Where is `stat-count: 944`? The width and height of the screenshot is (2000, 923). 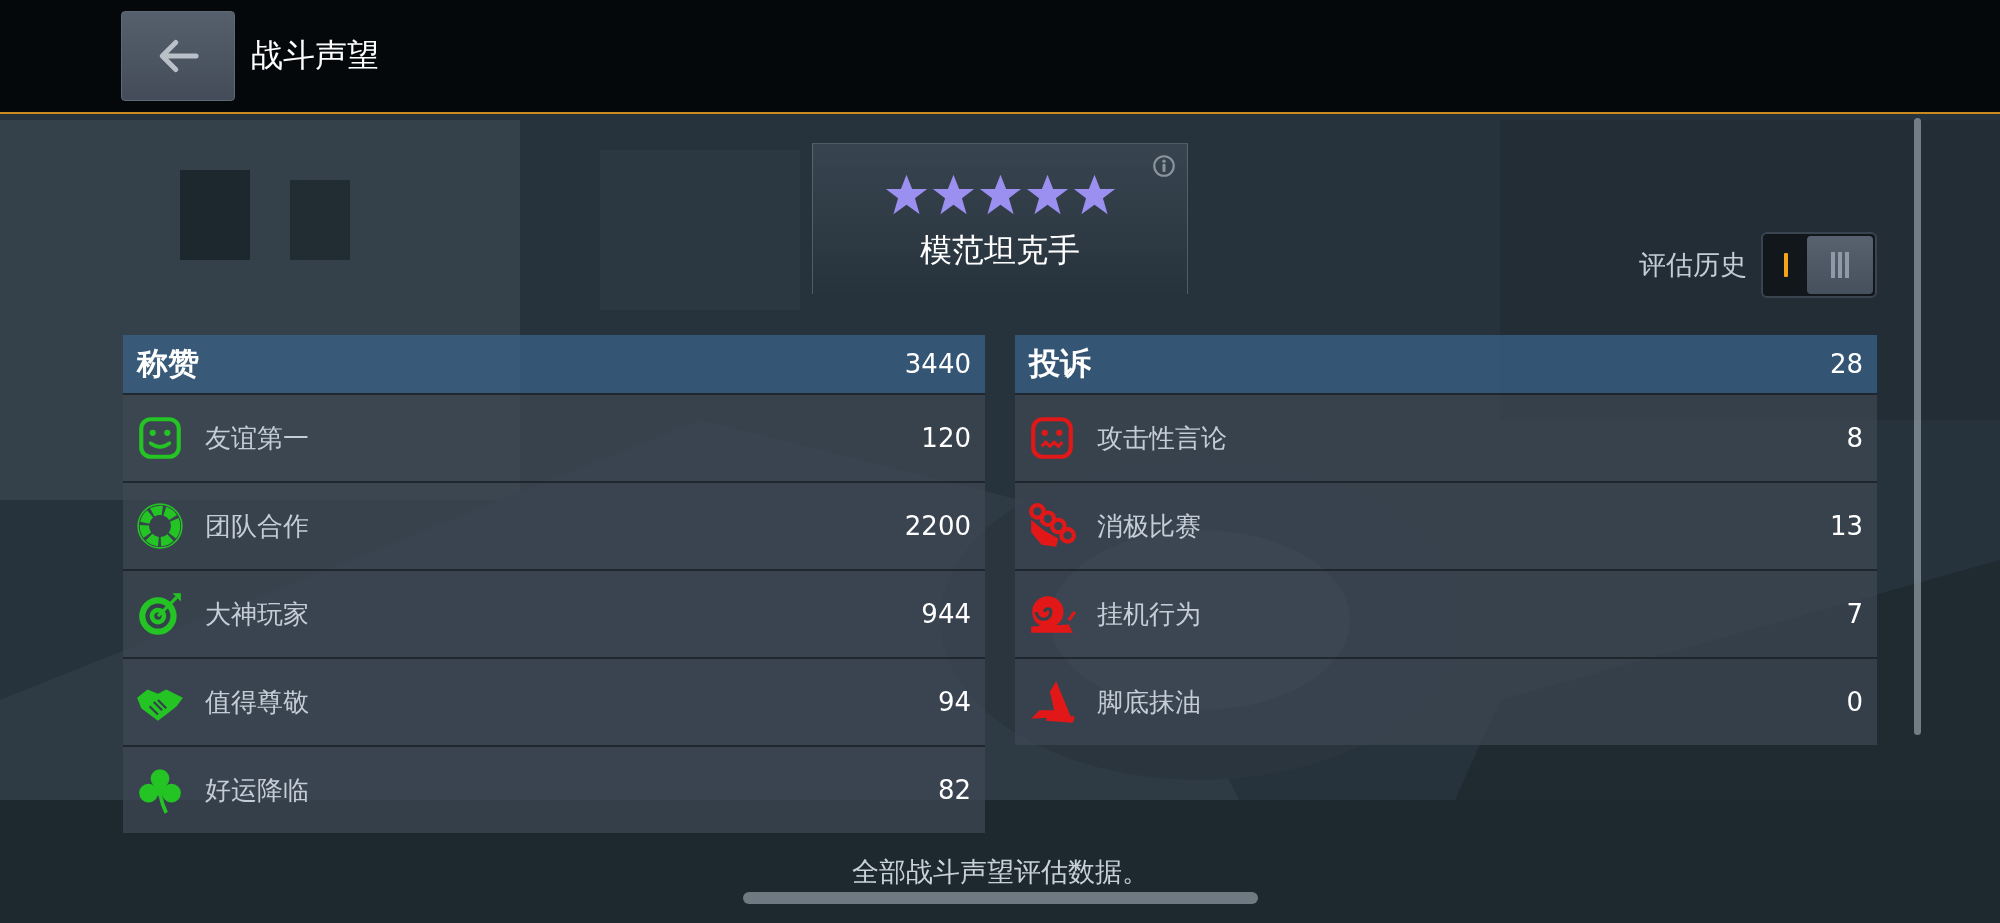
stat-count: 944 is located at coordinates (946, 614).